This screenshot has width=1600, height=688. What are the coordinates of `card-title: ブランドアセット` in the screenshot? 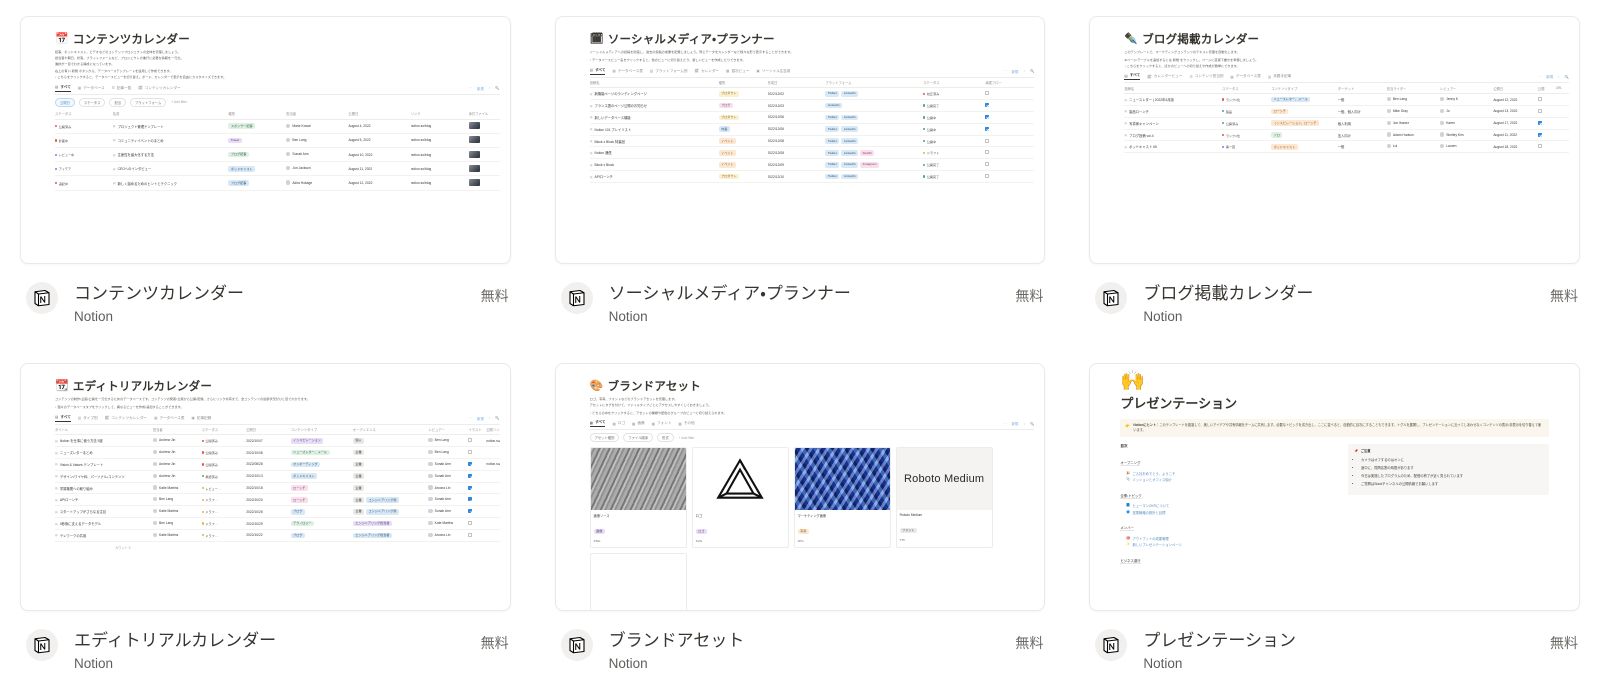 It's located at (806, 641).